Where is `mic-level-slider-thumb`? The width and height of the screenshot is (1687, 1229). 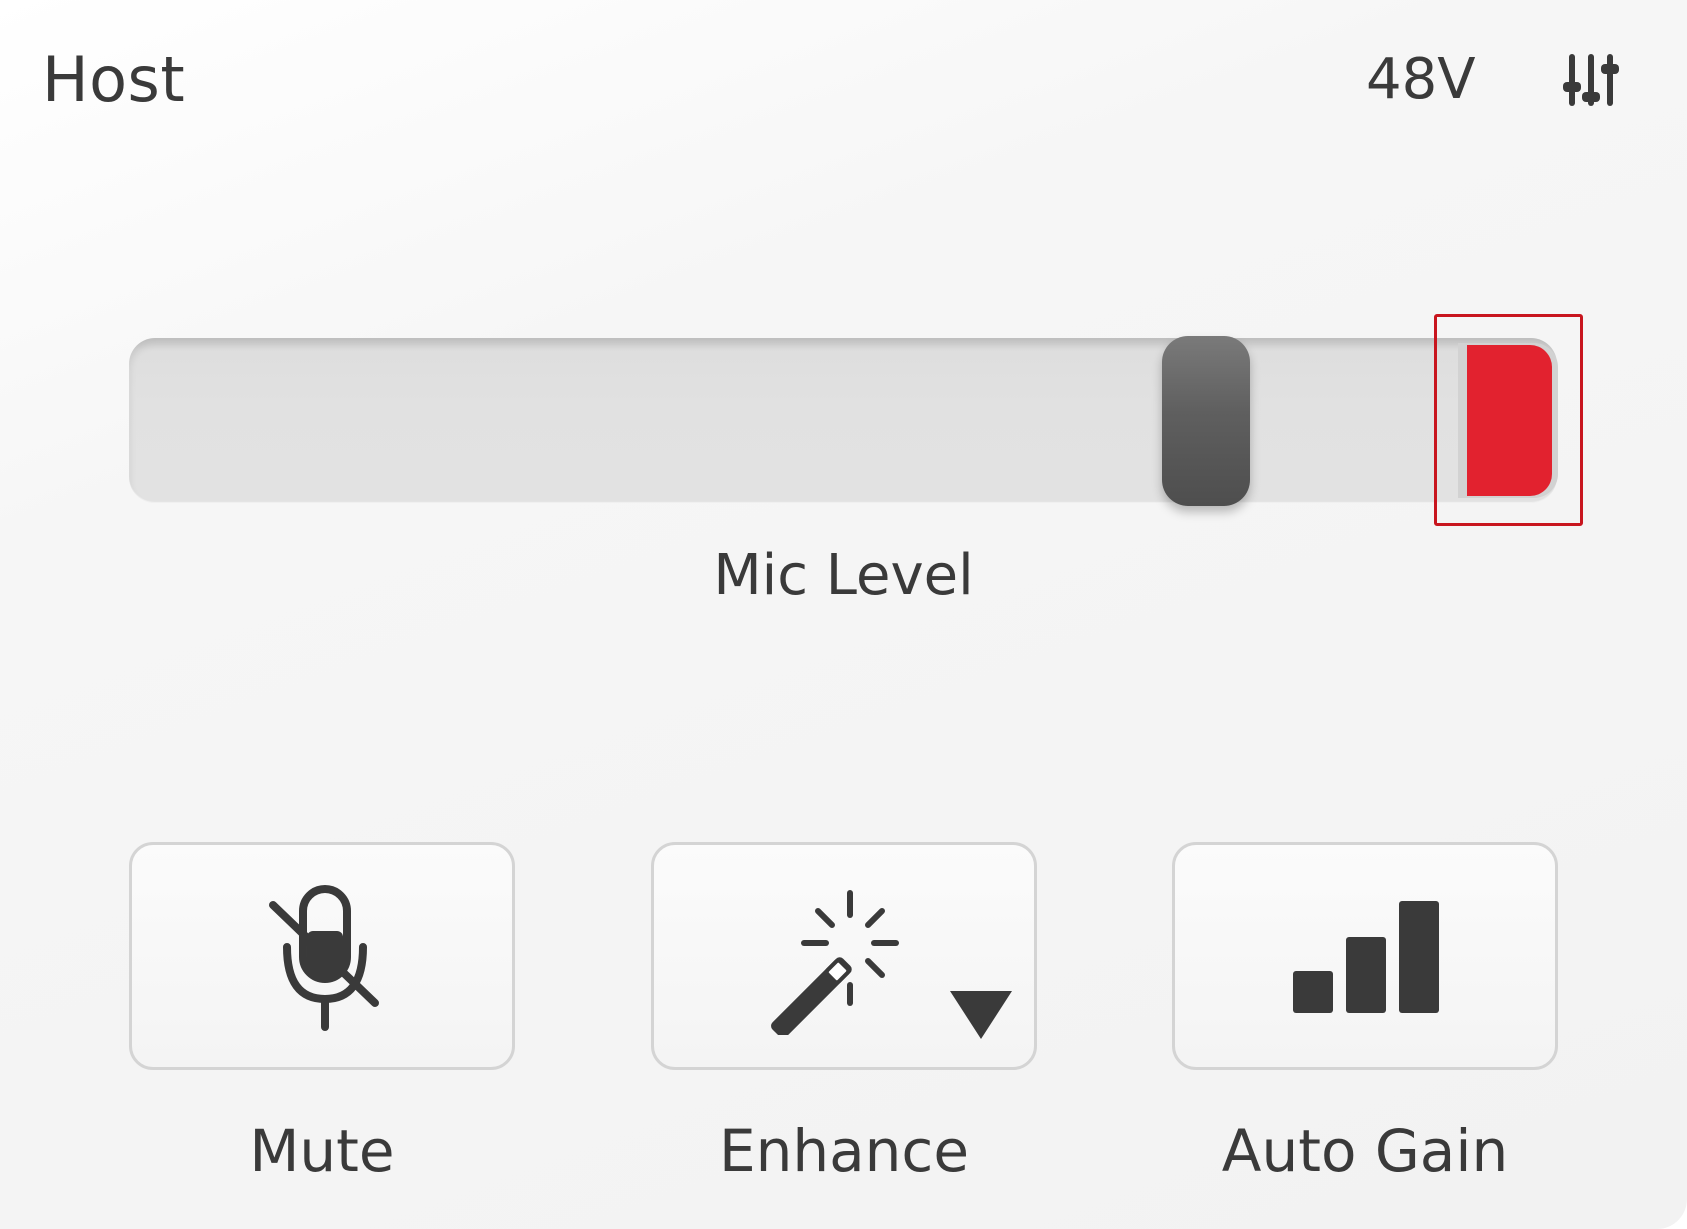
mic-level-slider-thumb is located at coordinates (1206, 421).